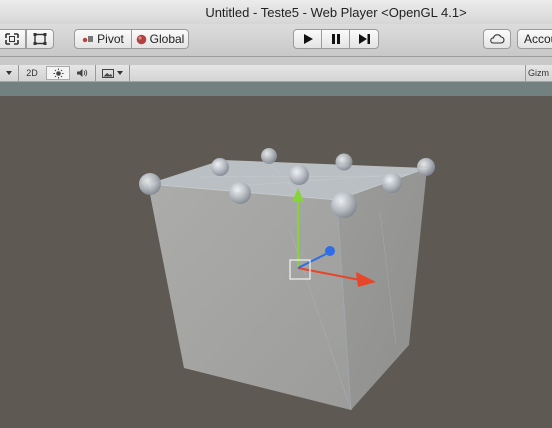 The image size is (552, 428). I want to click on account-dropdown: Accou, so click(534, 39).